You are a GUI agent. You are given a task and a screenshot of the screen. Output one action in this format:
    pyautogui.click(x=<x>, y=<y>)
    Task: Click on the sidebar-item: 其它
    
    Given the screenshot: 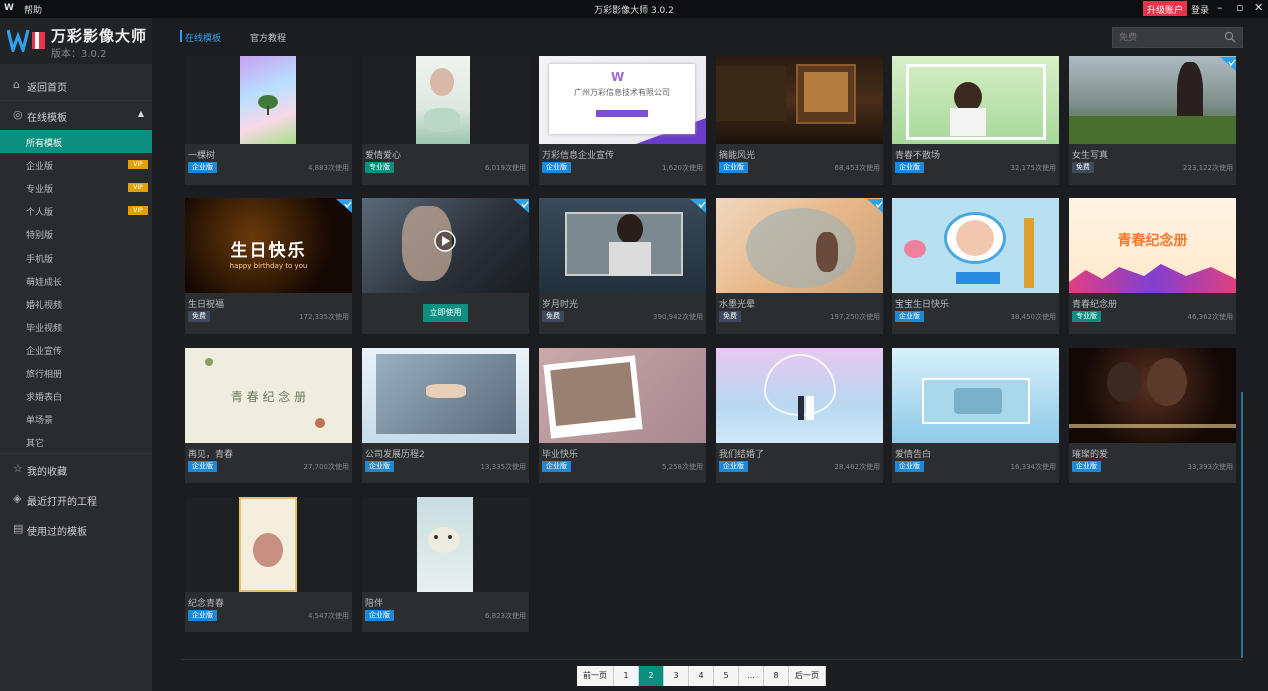 What is the action you would take?
    pyautogui.click(x=76, y=441)
    